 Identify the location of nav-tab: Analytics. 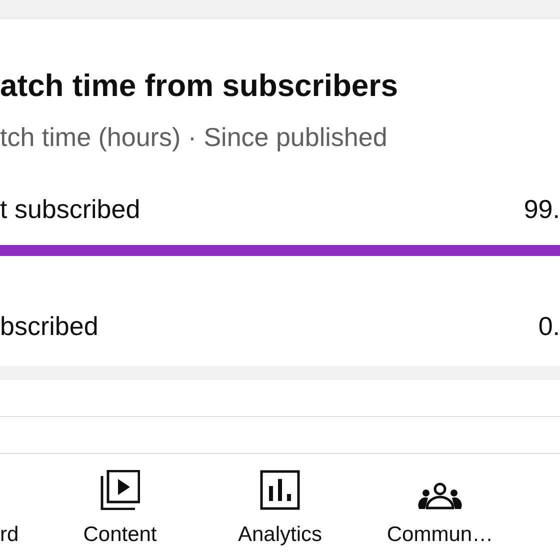
(280, 507).